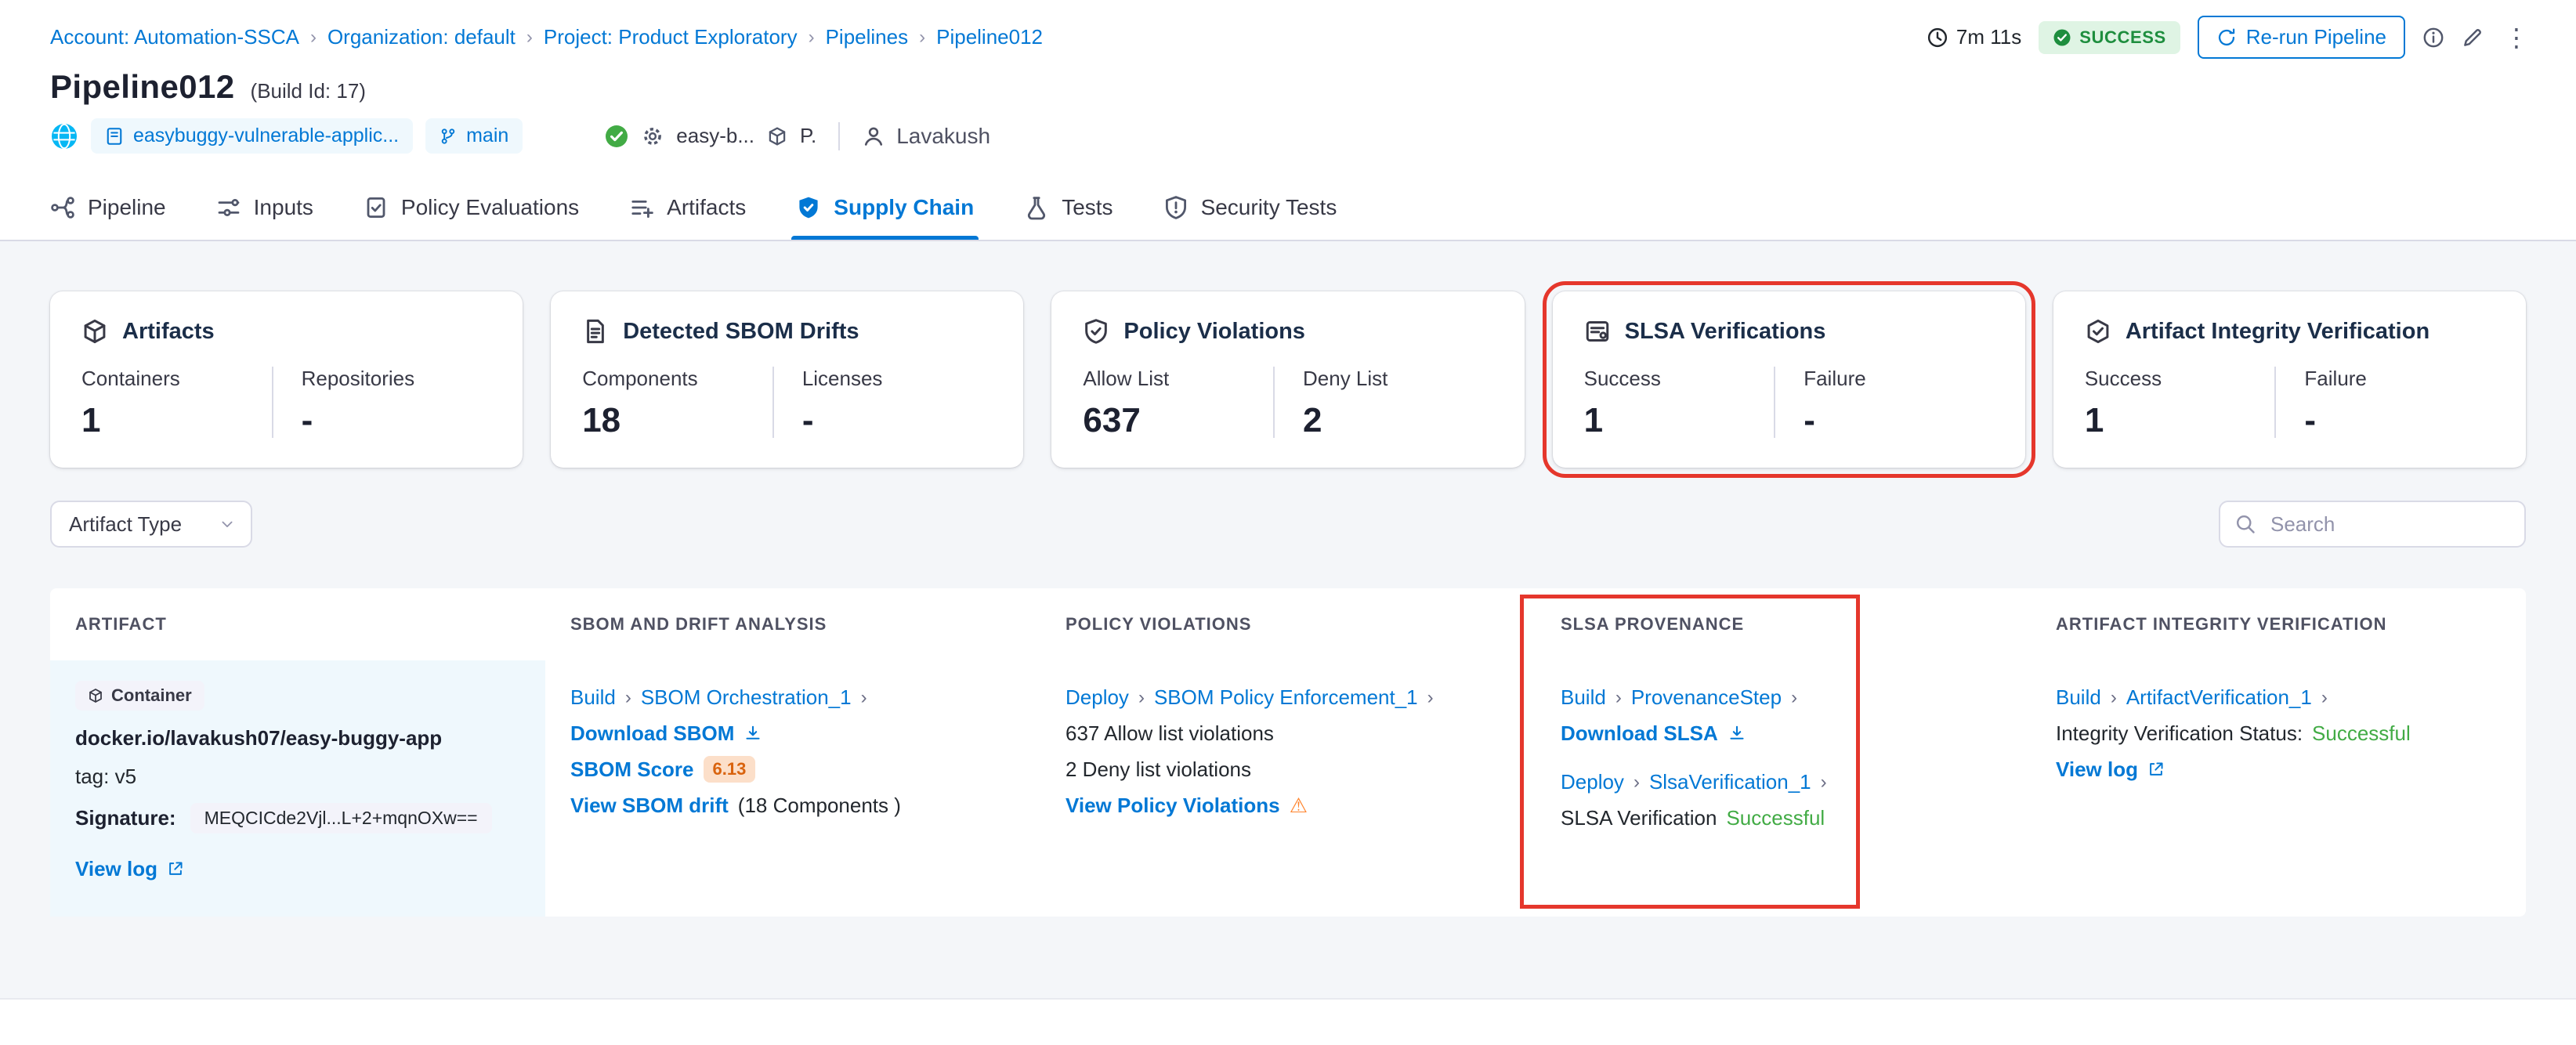 The width and height of the screenshot is (2576, 1045). I want to click on card-slsa-verifications: SLSA Verifications Success 1 Failure -, so click(1788, 379).